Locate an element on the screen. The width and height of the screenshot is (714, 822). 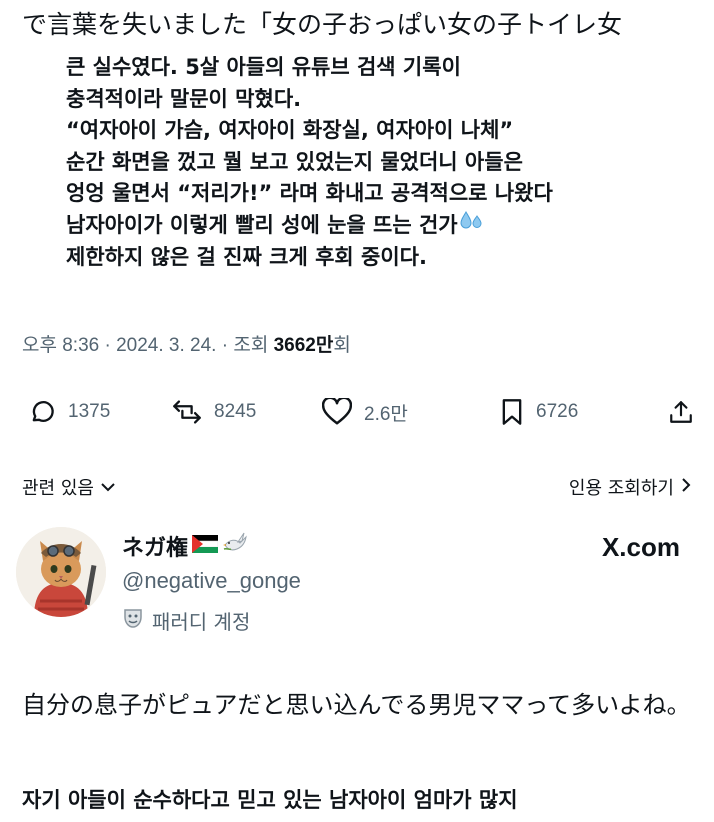
theater-mask-icon is located at coordinates (133, 620).